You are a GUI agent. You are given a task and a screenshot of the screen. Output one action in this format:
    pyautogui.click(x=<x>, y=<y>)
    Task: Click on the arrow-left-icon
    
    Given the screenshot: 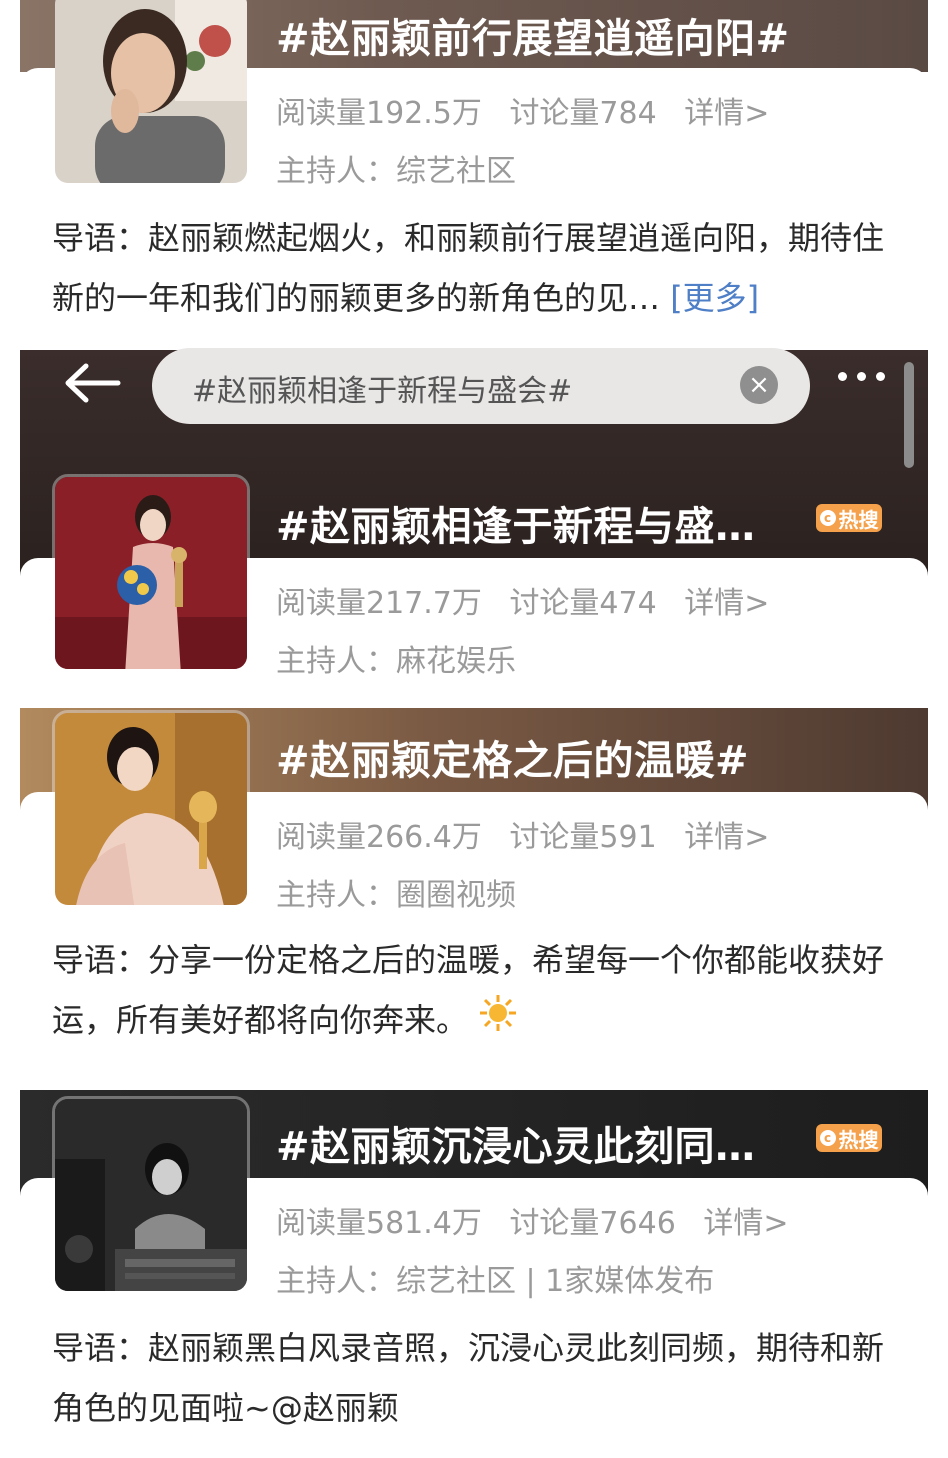 What is the action you would take?
    pyautogui.click(x=92, y=383)
    